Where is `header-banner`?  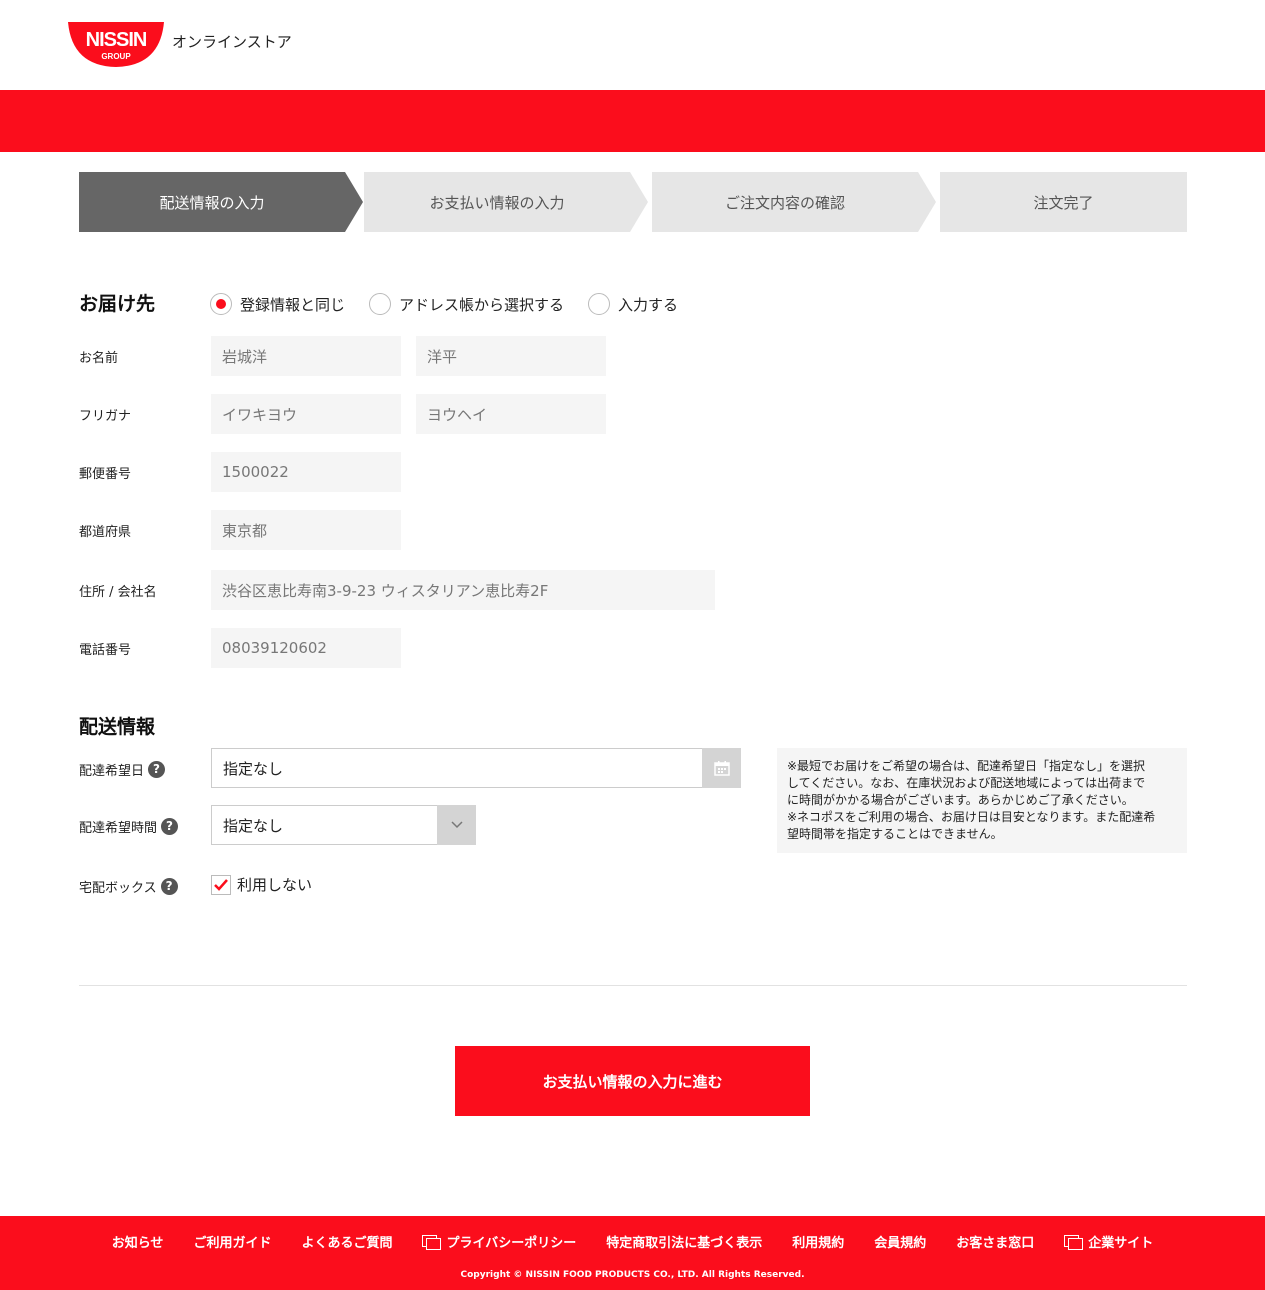 header-banner is located at coordinates (632, 121).